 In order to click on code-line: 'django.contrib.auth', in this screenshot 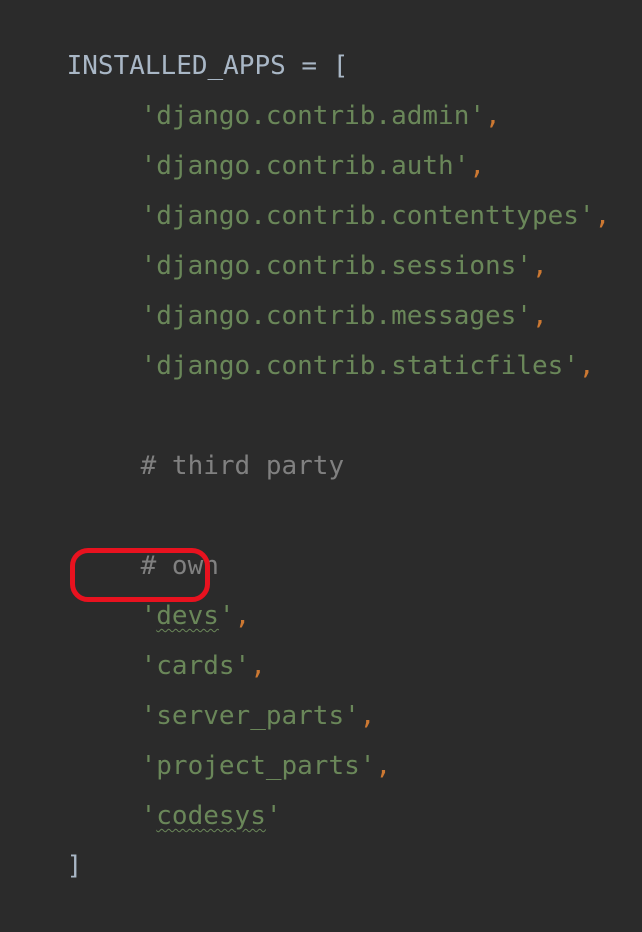, I will do `click(244, 140)`.